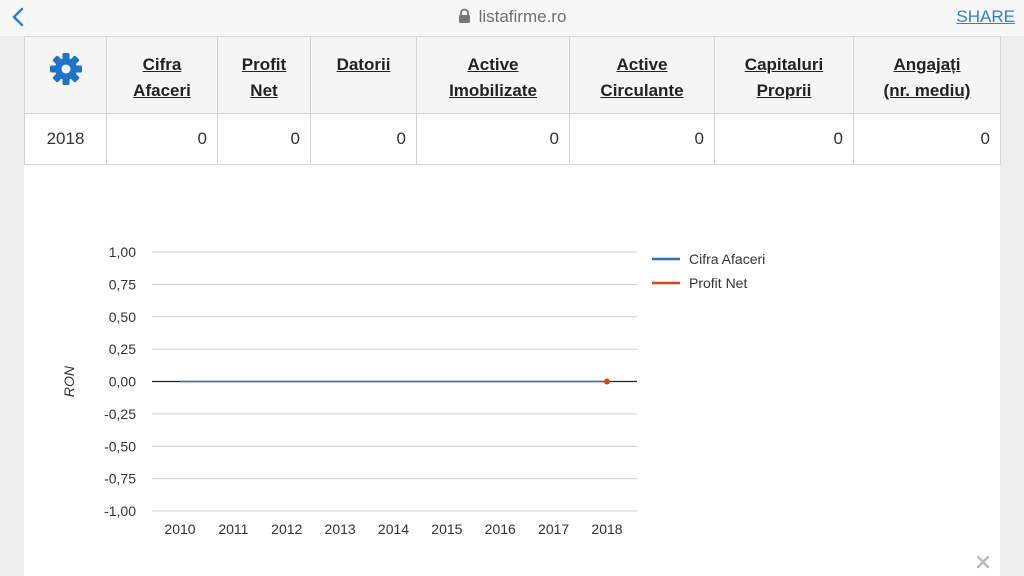 This screenshot has width=1024, height=576. What do you see at coordinates (464, 15) in the screenshot?
I see `lock-icon` at bounding box center [464, 15].